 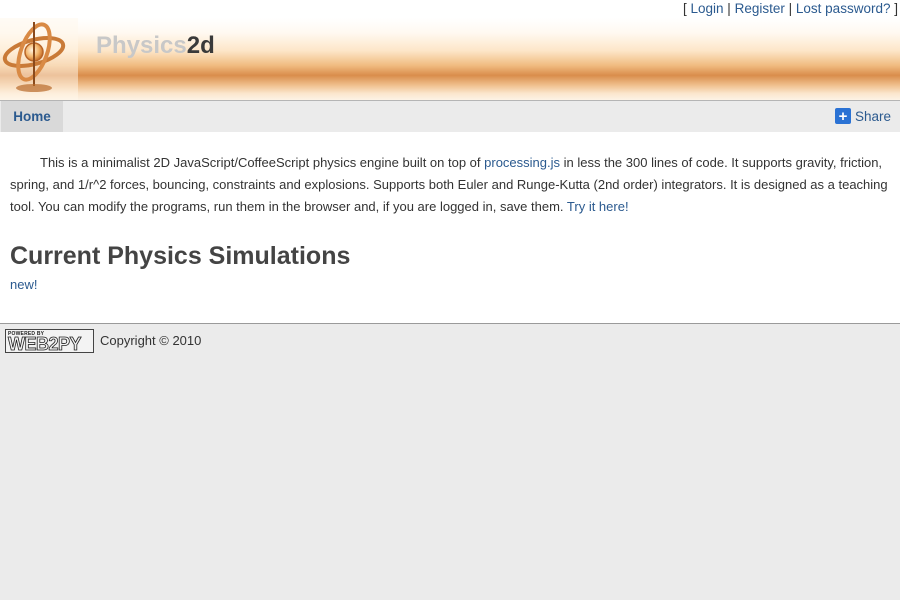 What do you see at coordinates (141, 45) in the screenshot?
I see `logo-text-physics: Physics` at bounding box center [141, 45].